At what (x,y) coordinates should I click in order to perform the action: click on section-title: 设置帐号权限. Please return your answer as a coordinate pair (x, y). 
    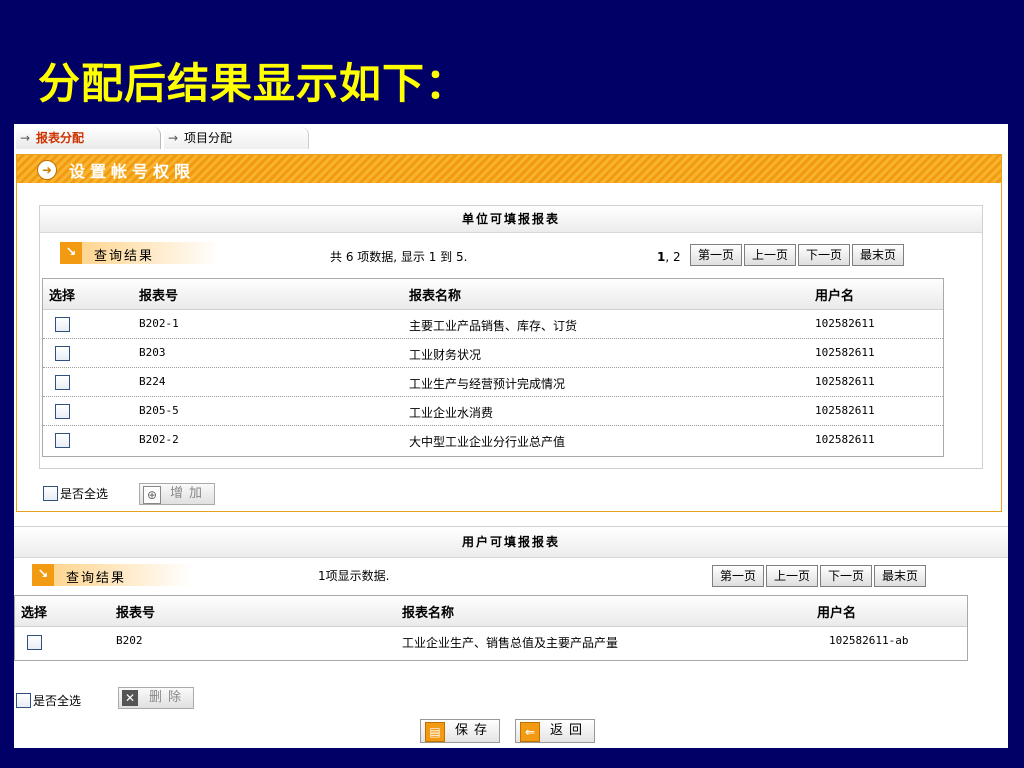
    Looking at the image, I should click on (132, 171).